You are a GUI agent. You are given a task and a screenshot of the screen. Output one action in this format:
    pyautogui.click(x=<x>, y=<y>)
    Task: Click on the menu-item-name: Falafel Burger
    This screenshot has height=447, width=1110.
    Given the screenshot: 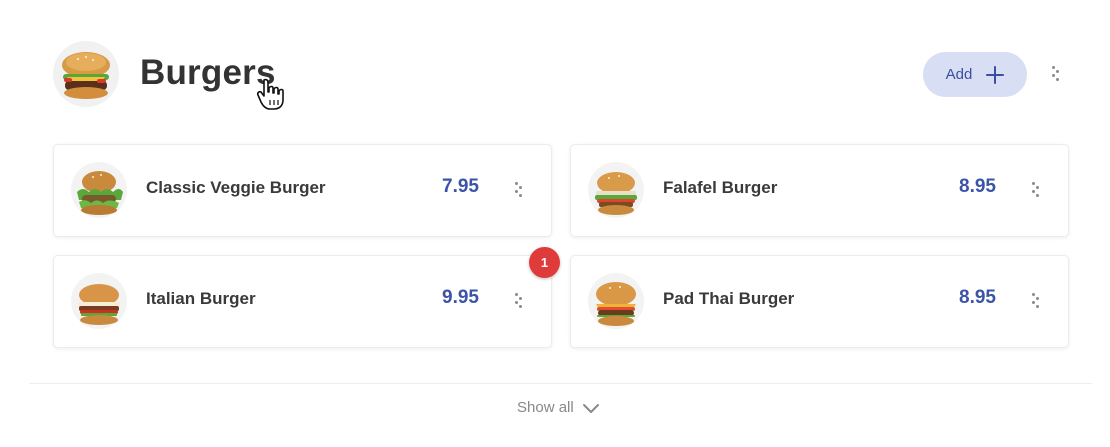 What is the action you would take?
    pyautogui.click(x=720, y=187)
    